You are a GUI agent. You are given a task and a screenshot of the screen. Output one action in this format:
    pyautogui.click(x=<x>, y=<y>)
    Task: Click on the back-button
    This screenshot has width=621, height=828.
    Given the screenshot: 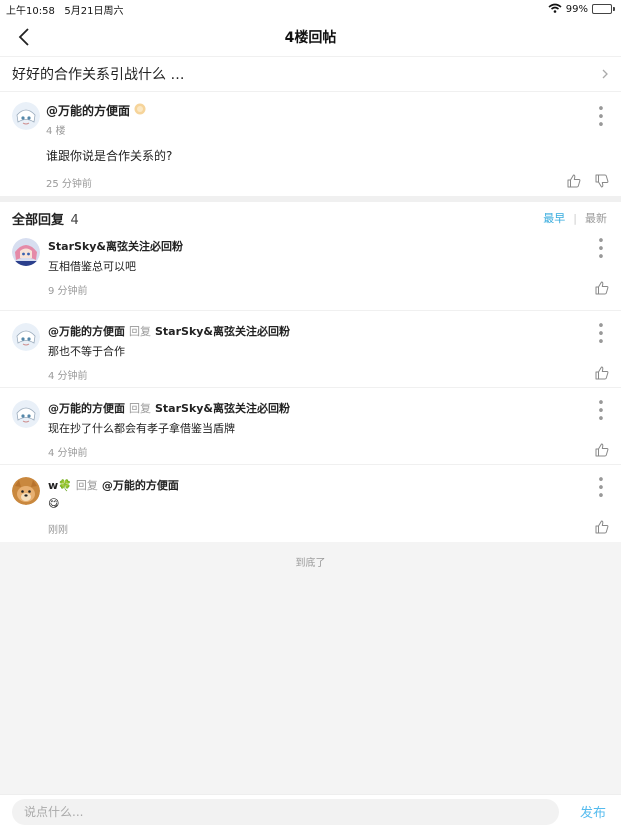 What is the action you would take?
    pyautogui.click(x=24, y=37)
    